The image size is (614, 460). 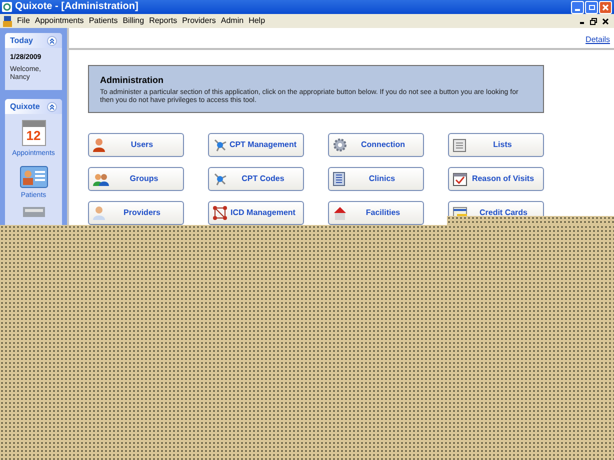 I want to click on mdi-close-icon, so click(x=605, y=21).